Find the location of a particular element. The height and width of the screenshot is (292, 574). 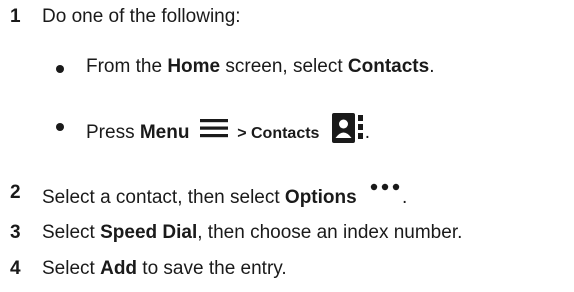

more-options-icon is located at coordinates (385, 187).